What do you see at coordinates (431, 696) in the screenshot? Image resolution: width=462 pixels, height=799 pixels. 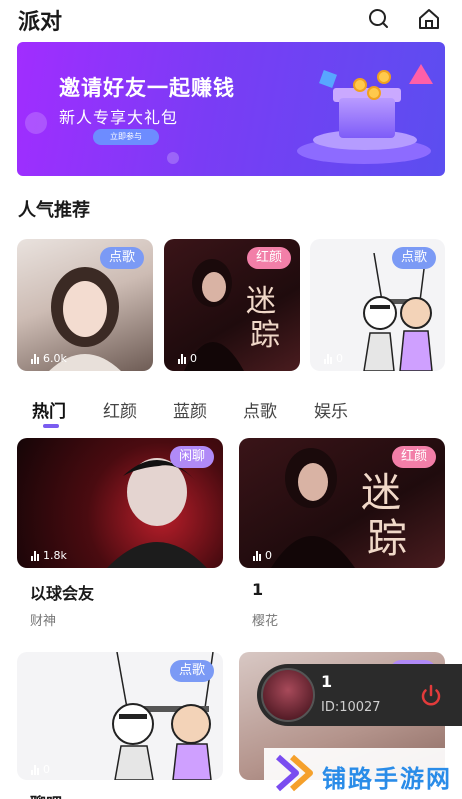 I see `power-icon` at bounding box center [431, 696].